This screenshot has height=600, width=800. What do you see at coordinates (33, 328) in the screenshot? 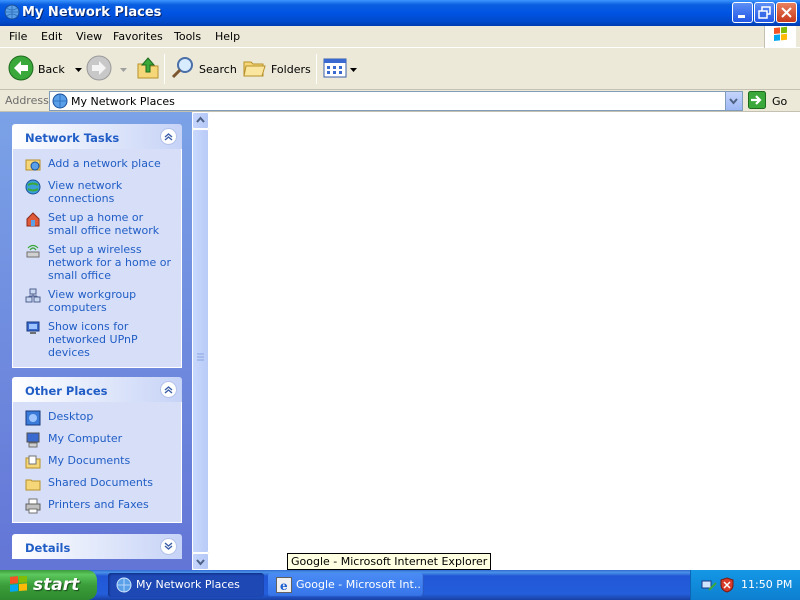
I see `upnp-icon` at bounding box center [33, 328].